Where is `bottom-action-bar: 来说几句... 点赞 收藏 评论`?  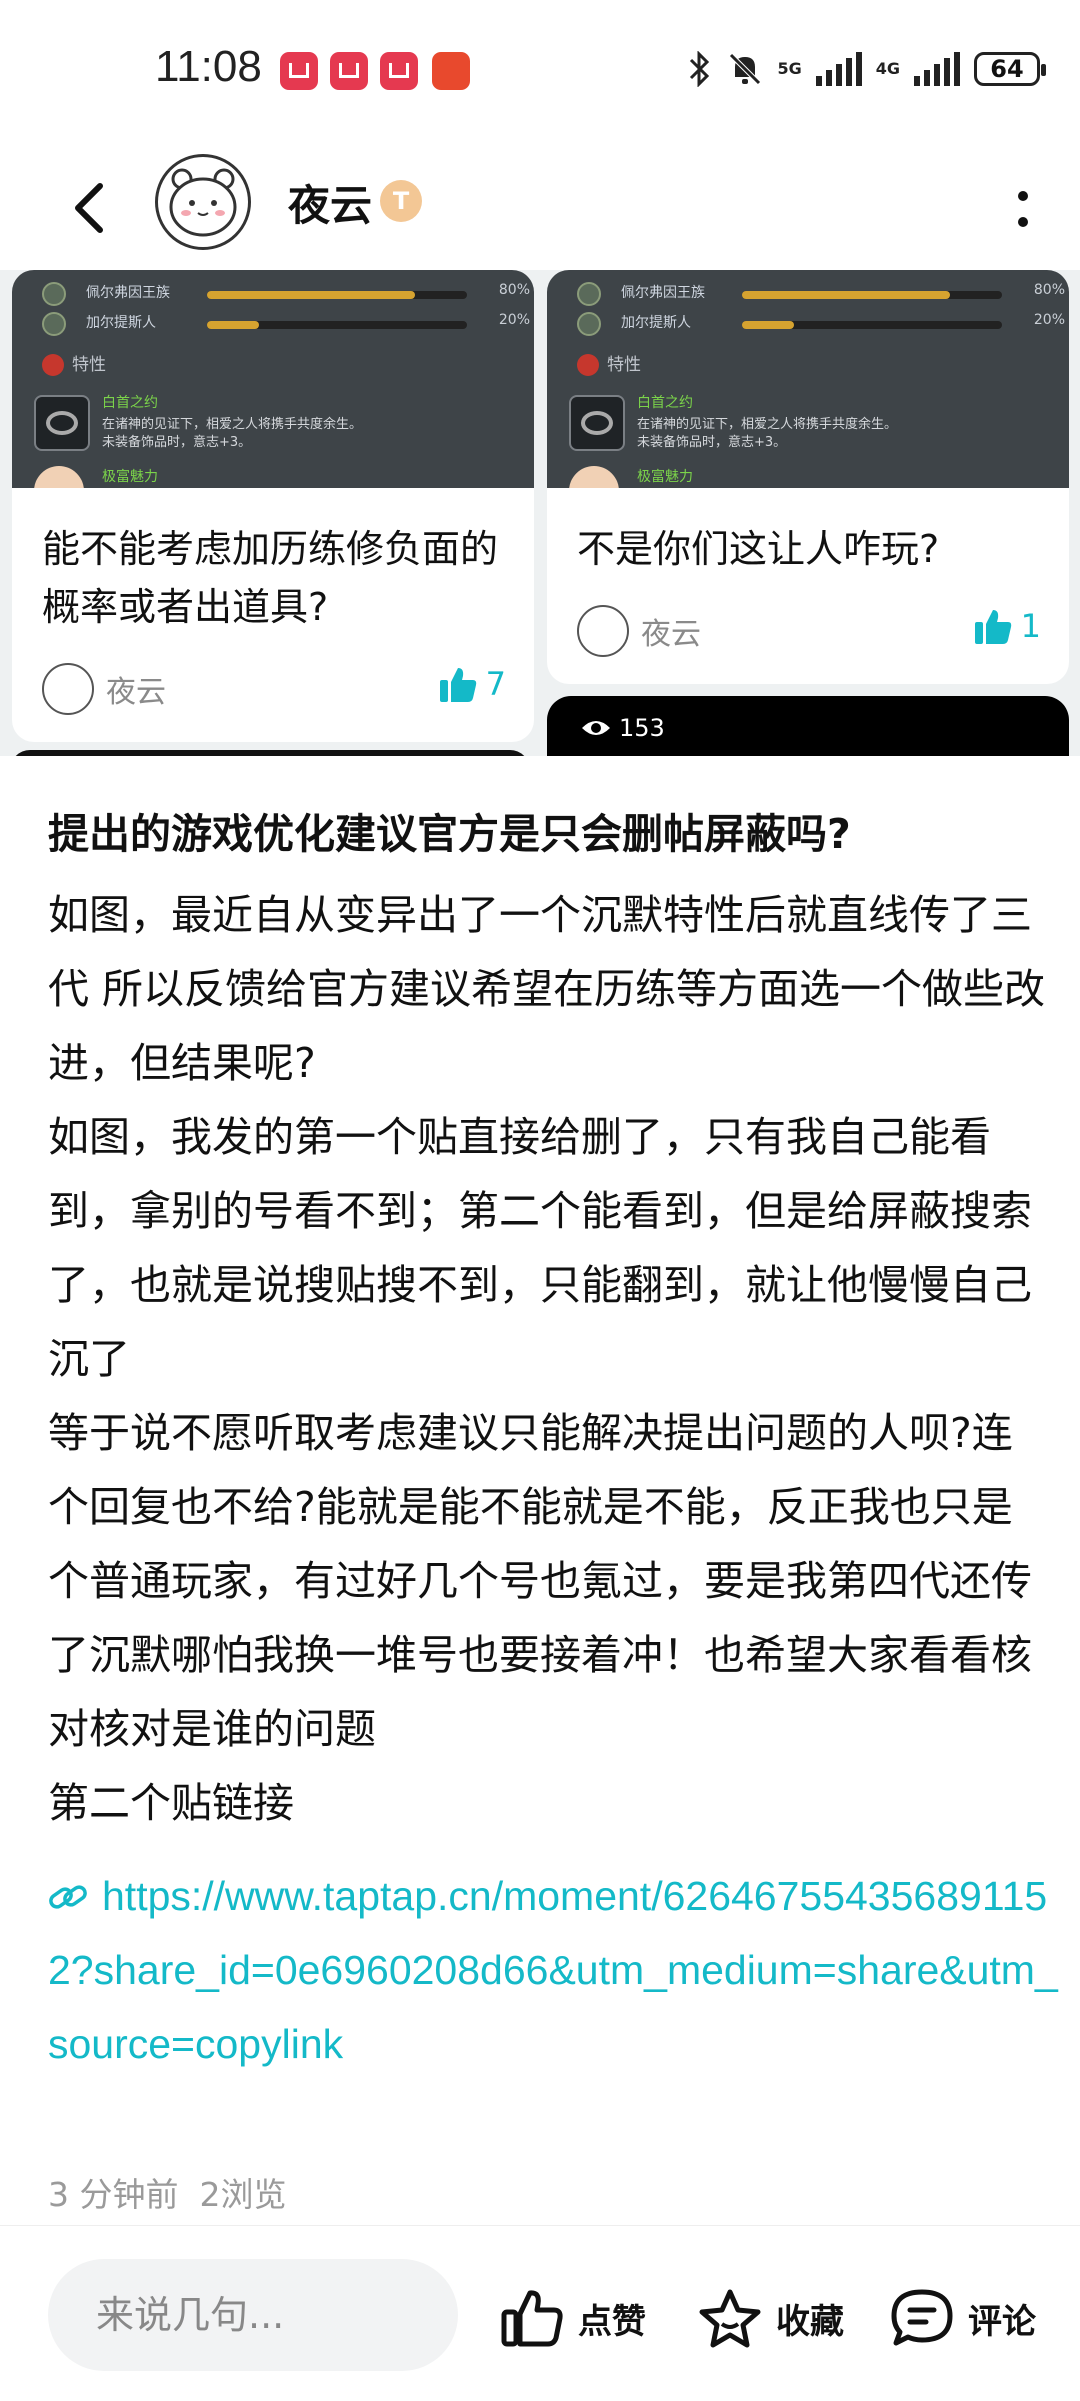
bottom-action-bar: 来说几句... 点赞 收藏 评论 is located at coordinates (540, 2313).